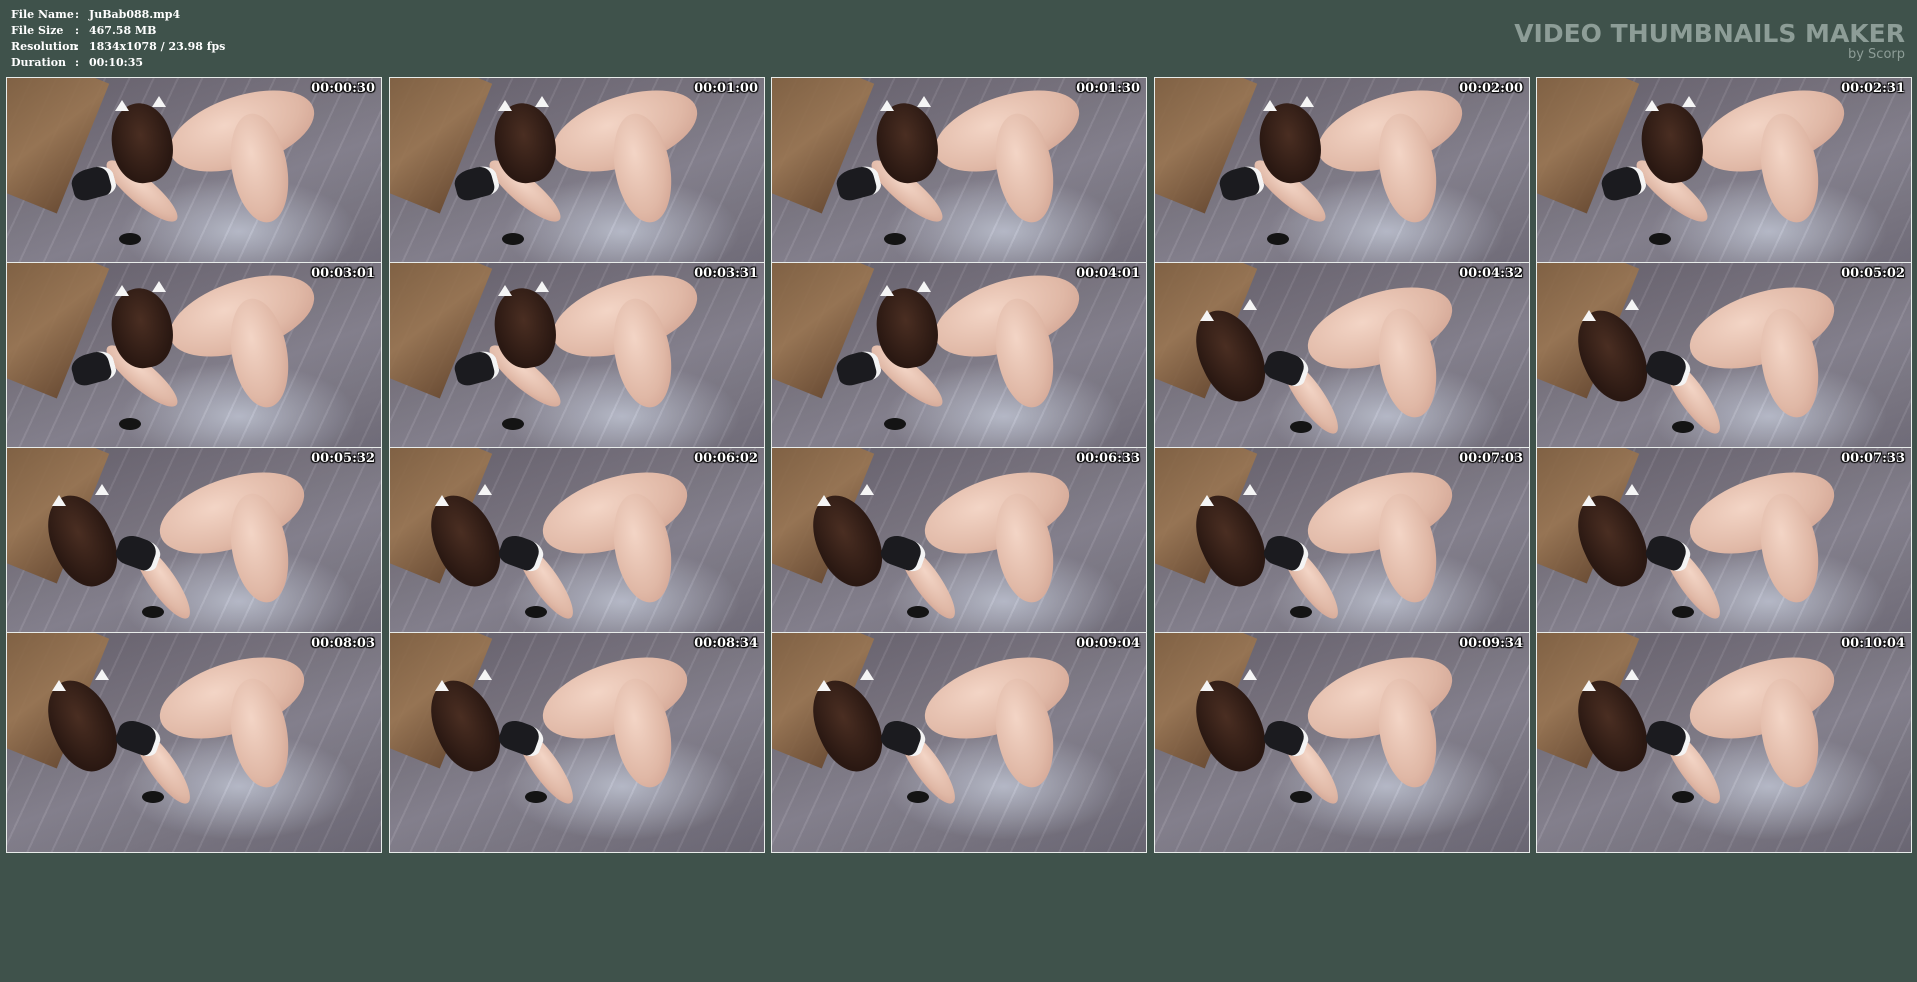  What do you see at coordinates (726, 458) in the screenshot?
I see `timestamp-label: 00:06:02` at bounding box center [726, 458].